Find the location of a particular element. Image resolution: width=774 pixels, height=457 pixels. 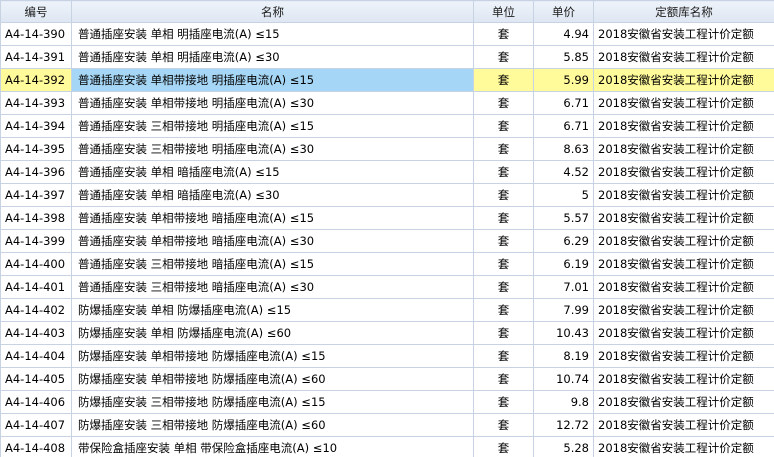

cell-price: 6.29 is located at coordinates (563, 241).